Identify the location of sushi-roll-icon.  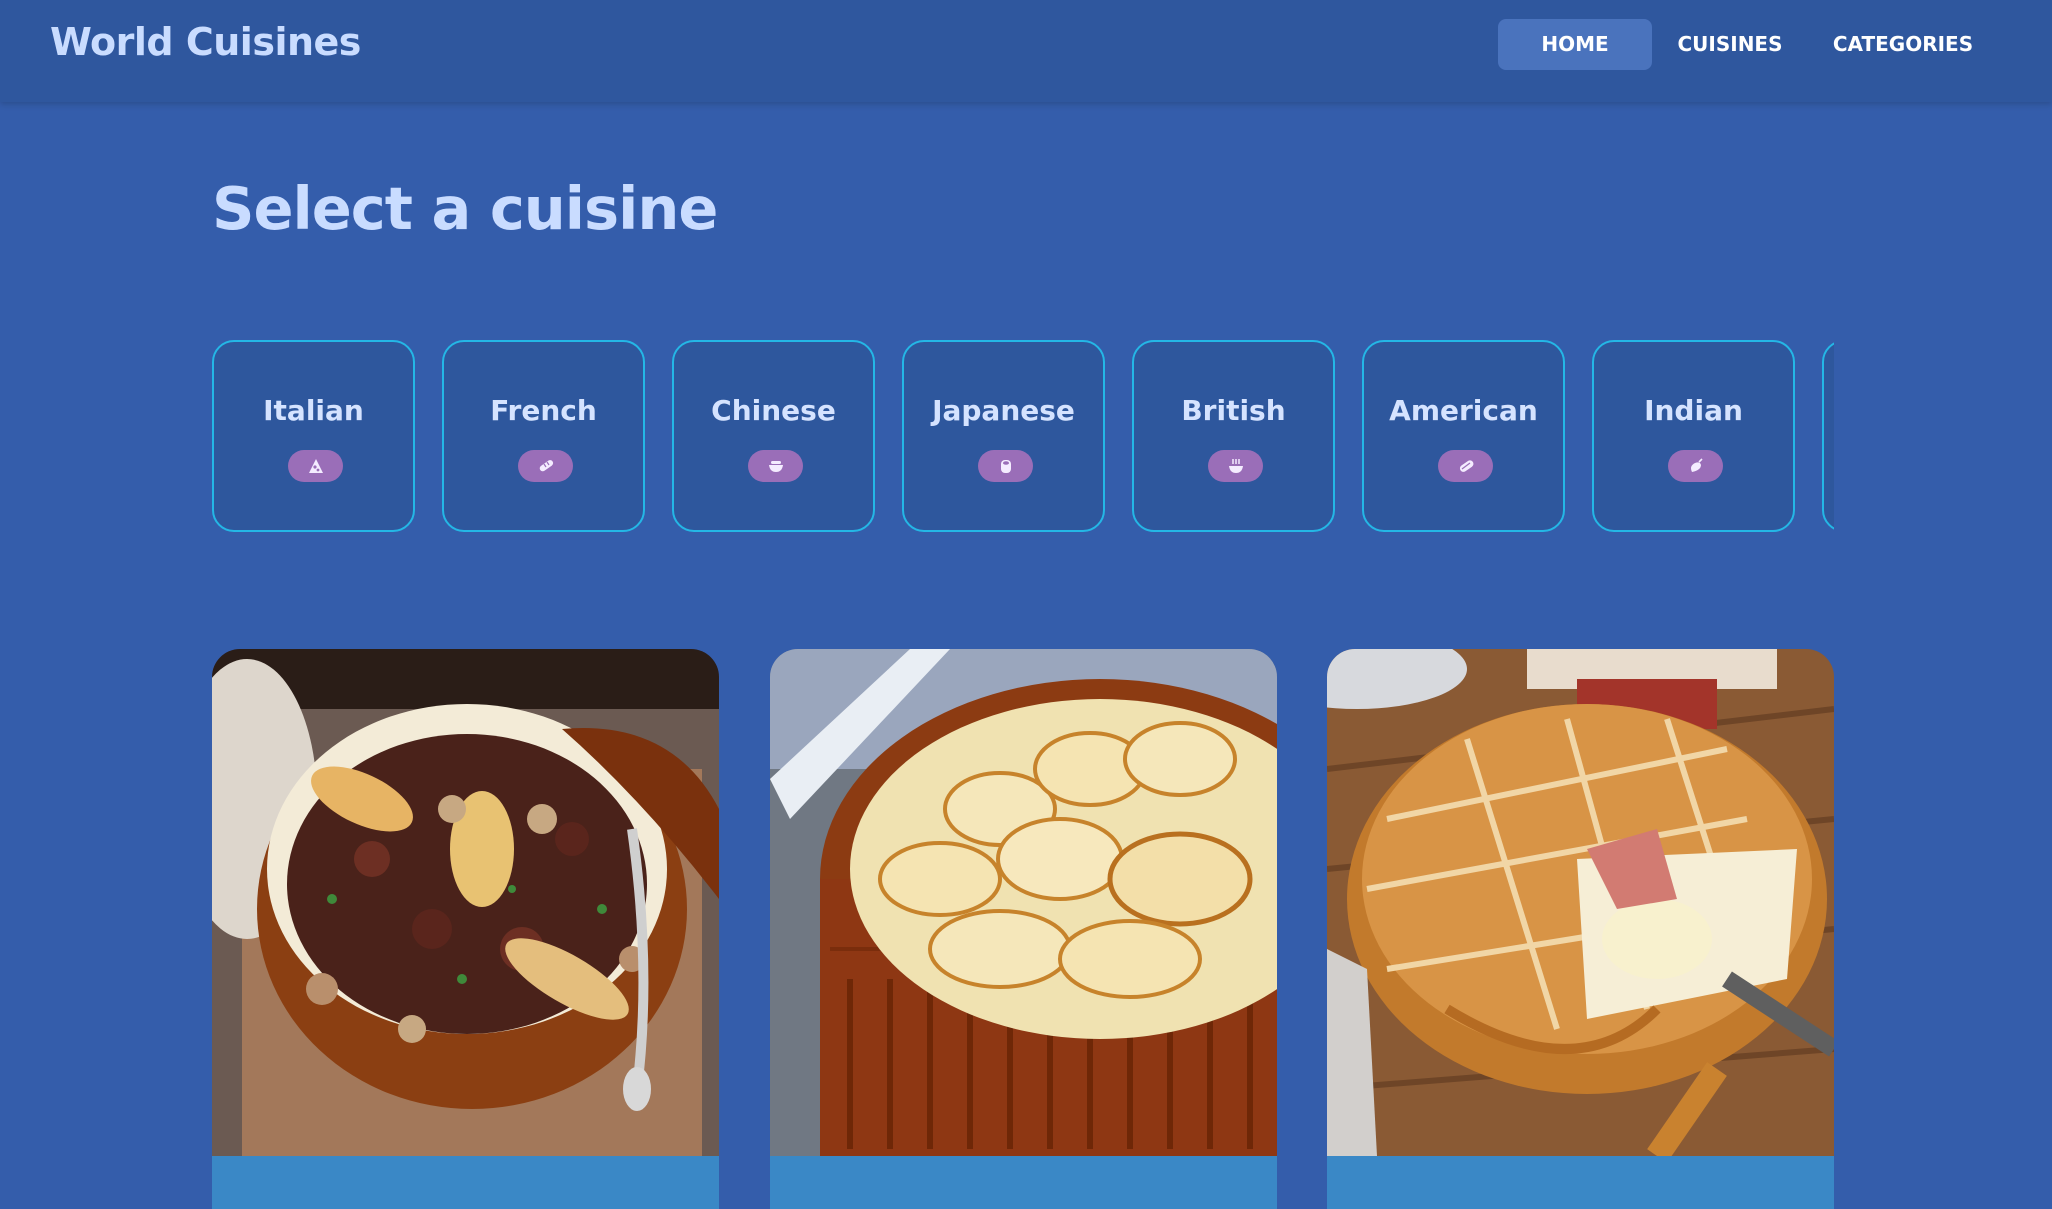
(1005, 466).